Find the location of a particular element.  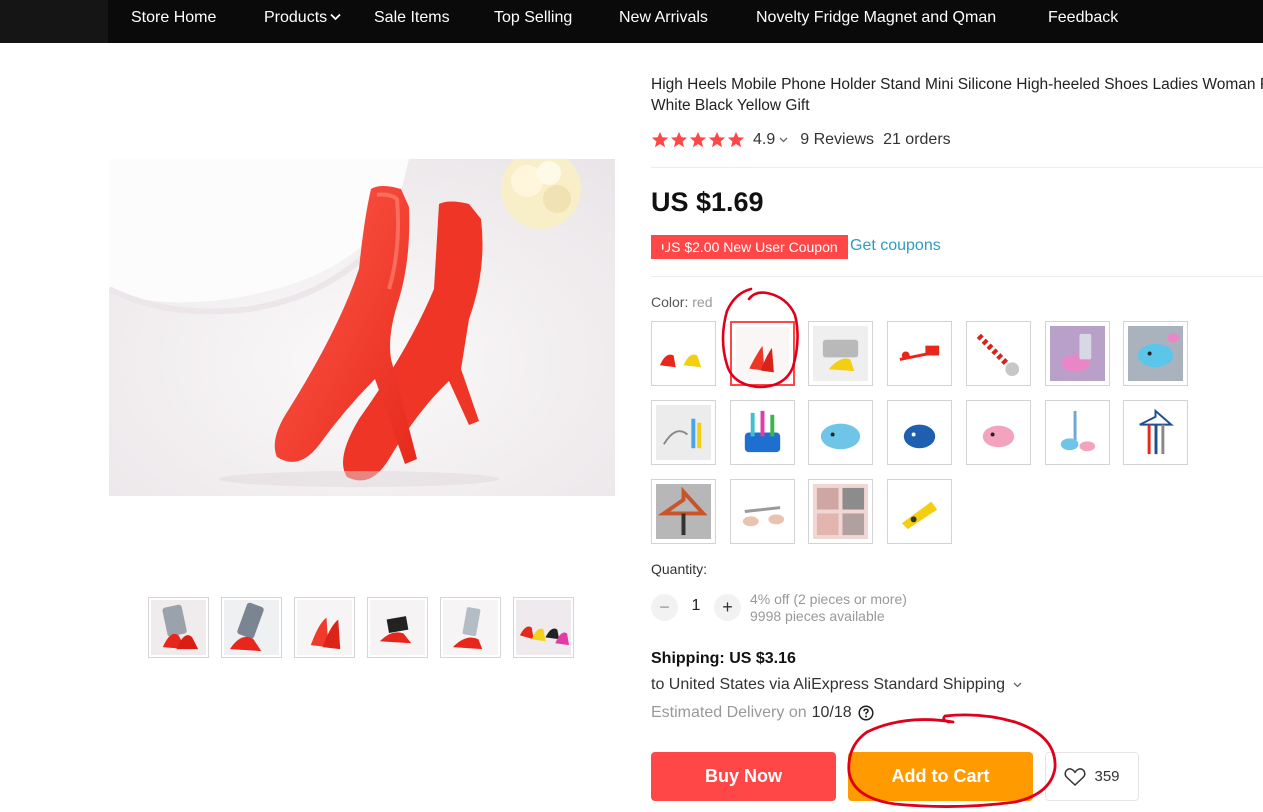

color-swatch-toothbrush-blue is located at coordinates (762, 432).